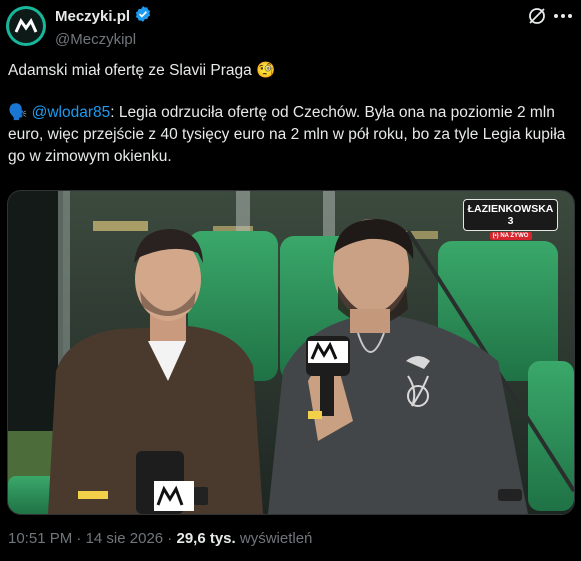  I want to click on tweet-time: 10:51 PM, so click(40, 538).